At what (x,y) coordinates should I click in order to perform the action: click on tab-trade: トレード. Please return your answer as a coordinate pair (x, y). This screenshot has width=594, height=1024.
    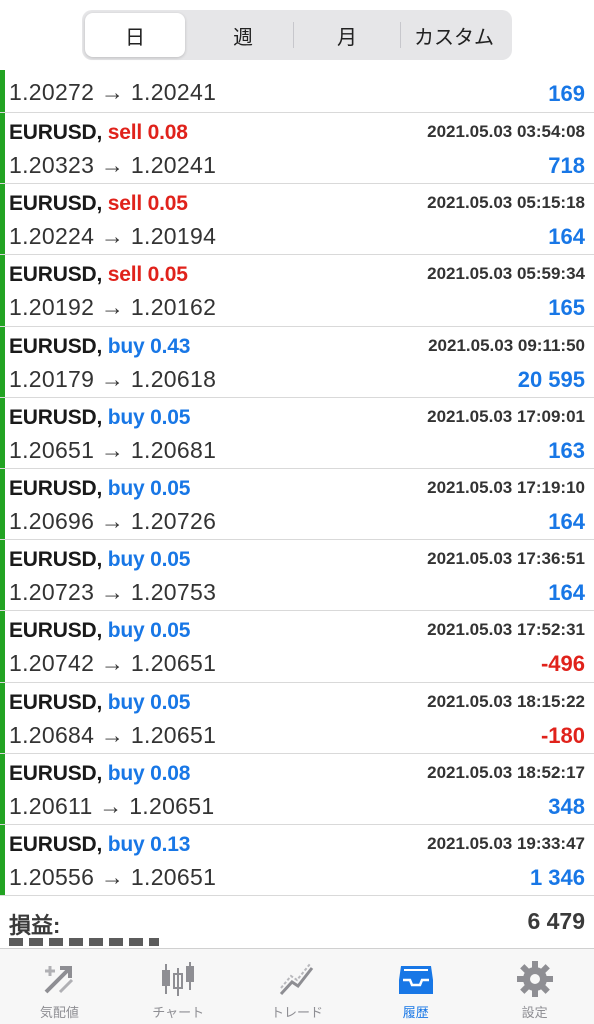
    Looking at the image, I should click on (297, 986).